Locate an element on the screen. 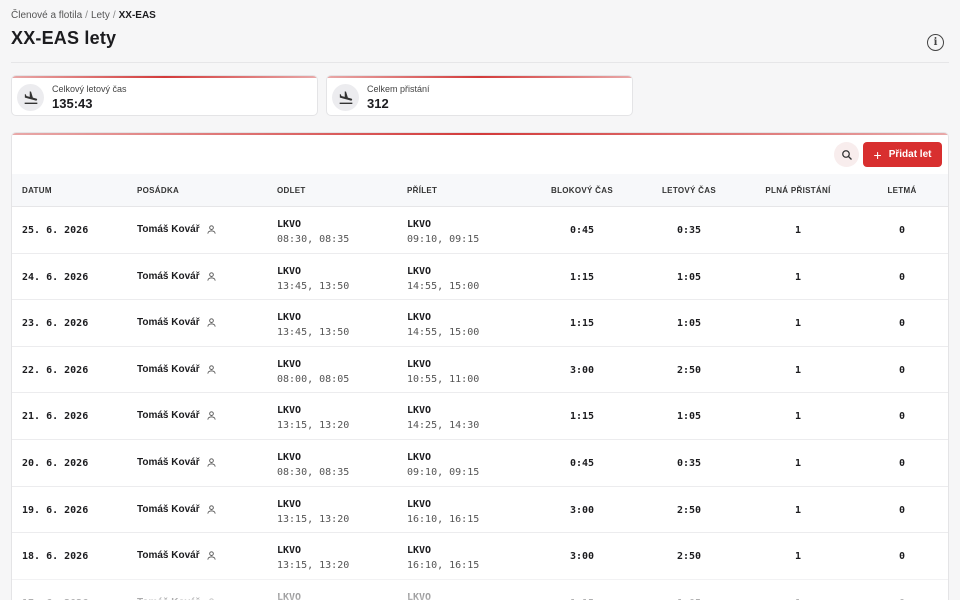 The height and width of the screenshot is (600, 960). flight-date: 18. 6. 2026 is located at coordinates (55, 557).